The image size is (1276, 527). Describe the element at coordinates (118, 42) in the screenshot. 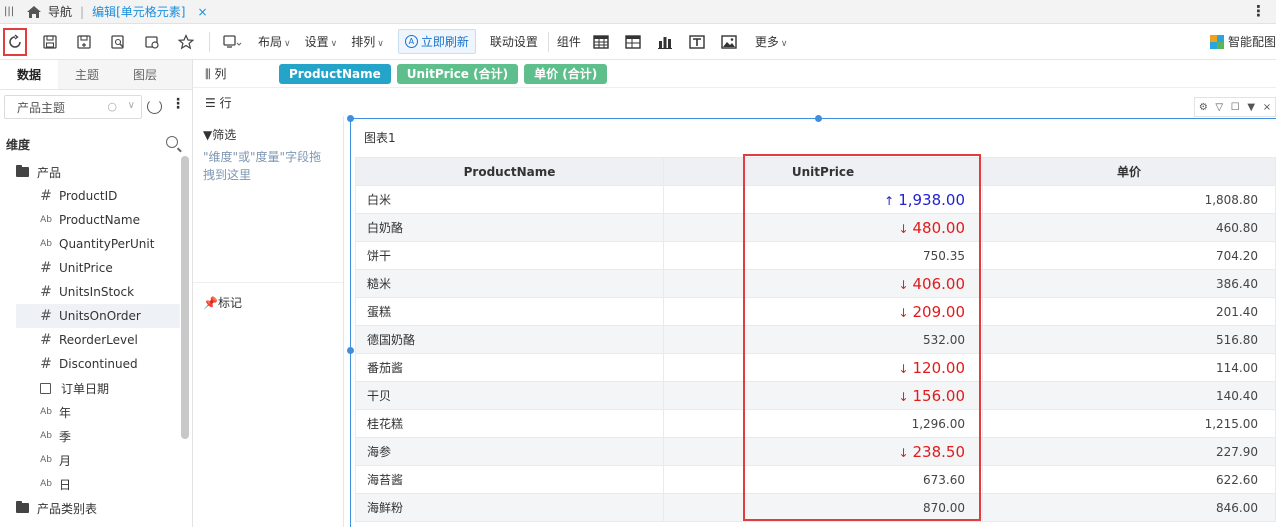

I see `preview-icon` at that location.